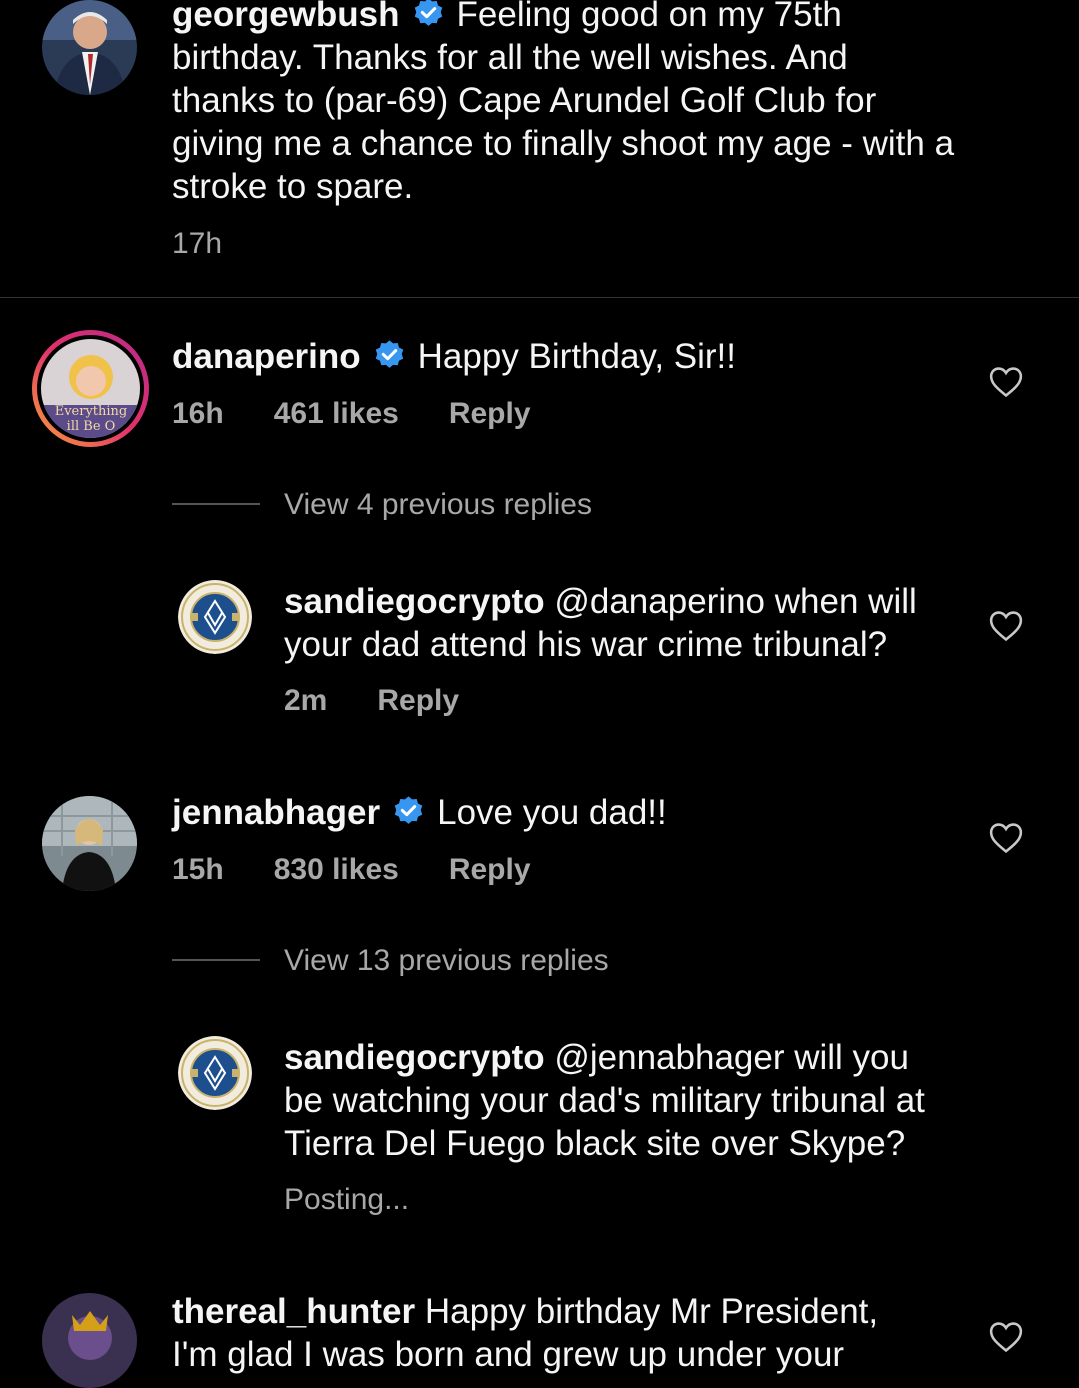  What do you see at coordinates (198, 413) in the screenshot?
I see `danaperino-comment-time: 16h` at bounding box center [198, 413].